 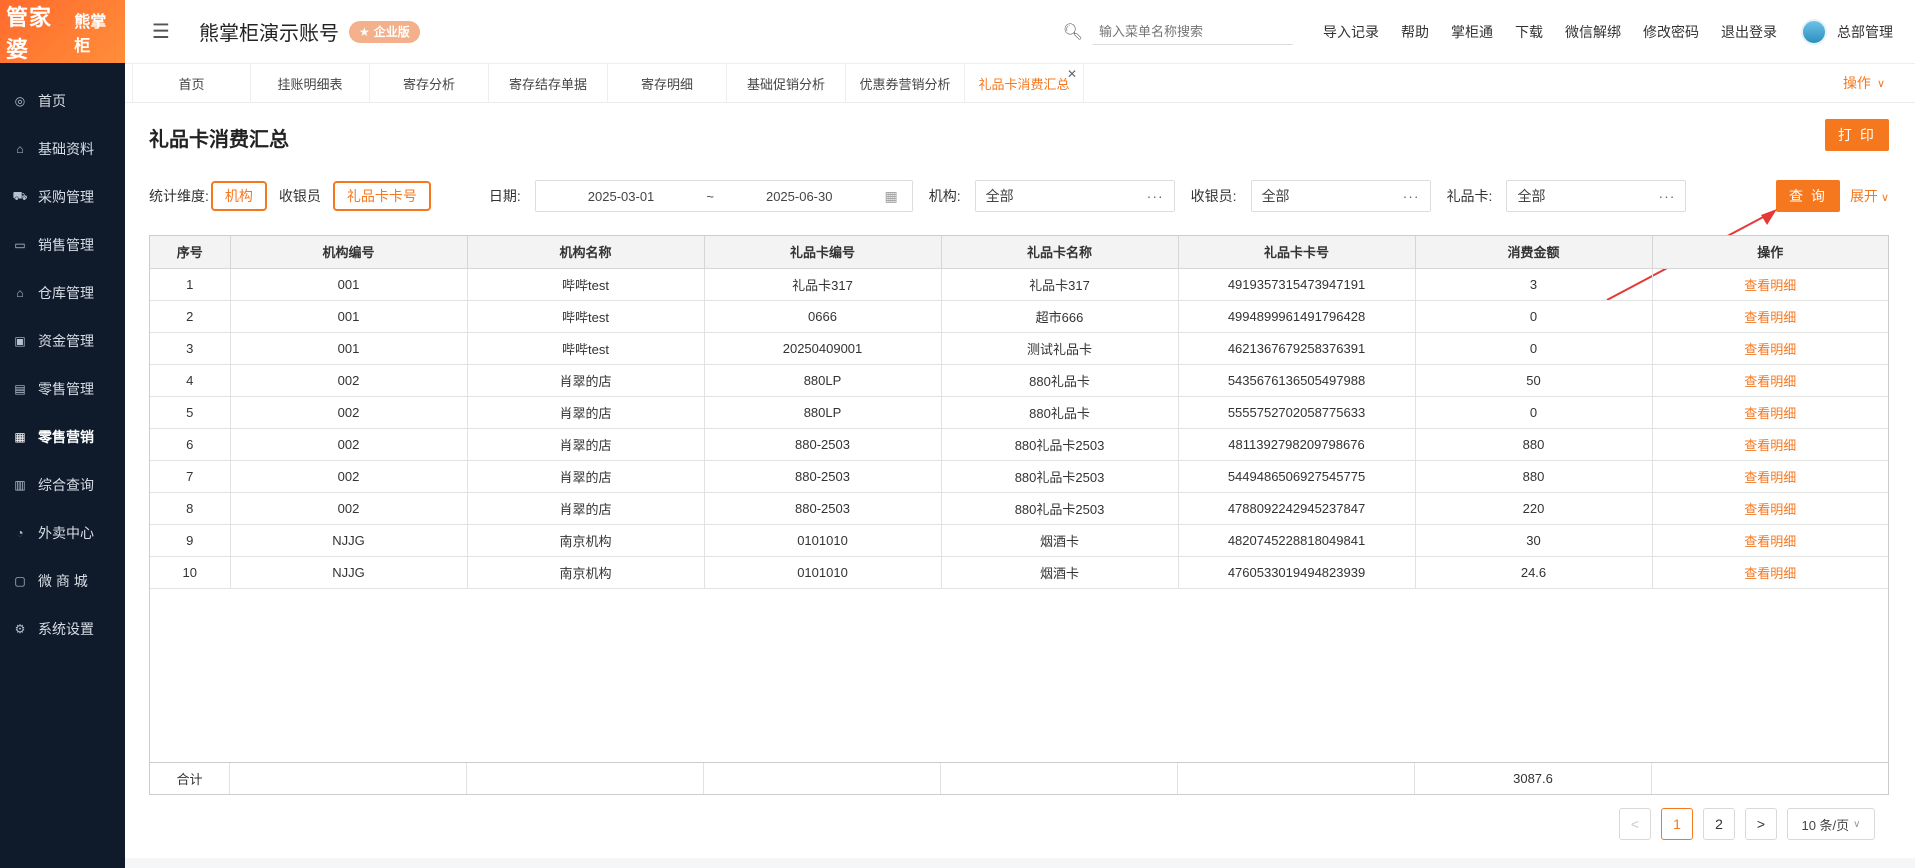 What do you see at coordinates (548, 83) in the screenshot?
I see `tab: 寄存结存单据` at bounding box center [548, 83].